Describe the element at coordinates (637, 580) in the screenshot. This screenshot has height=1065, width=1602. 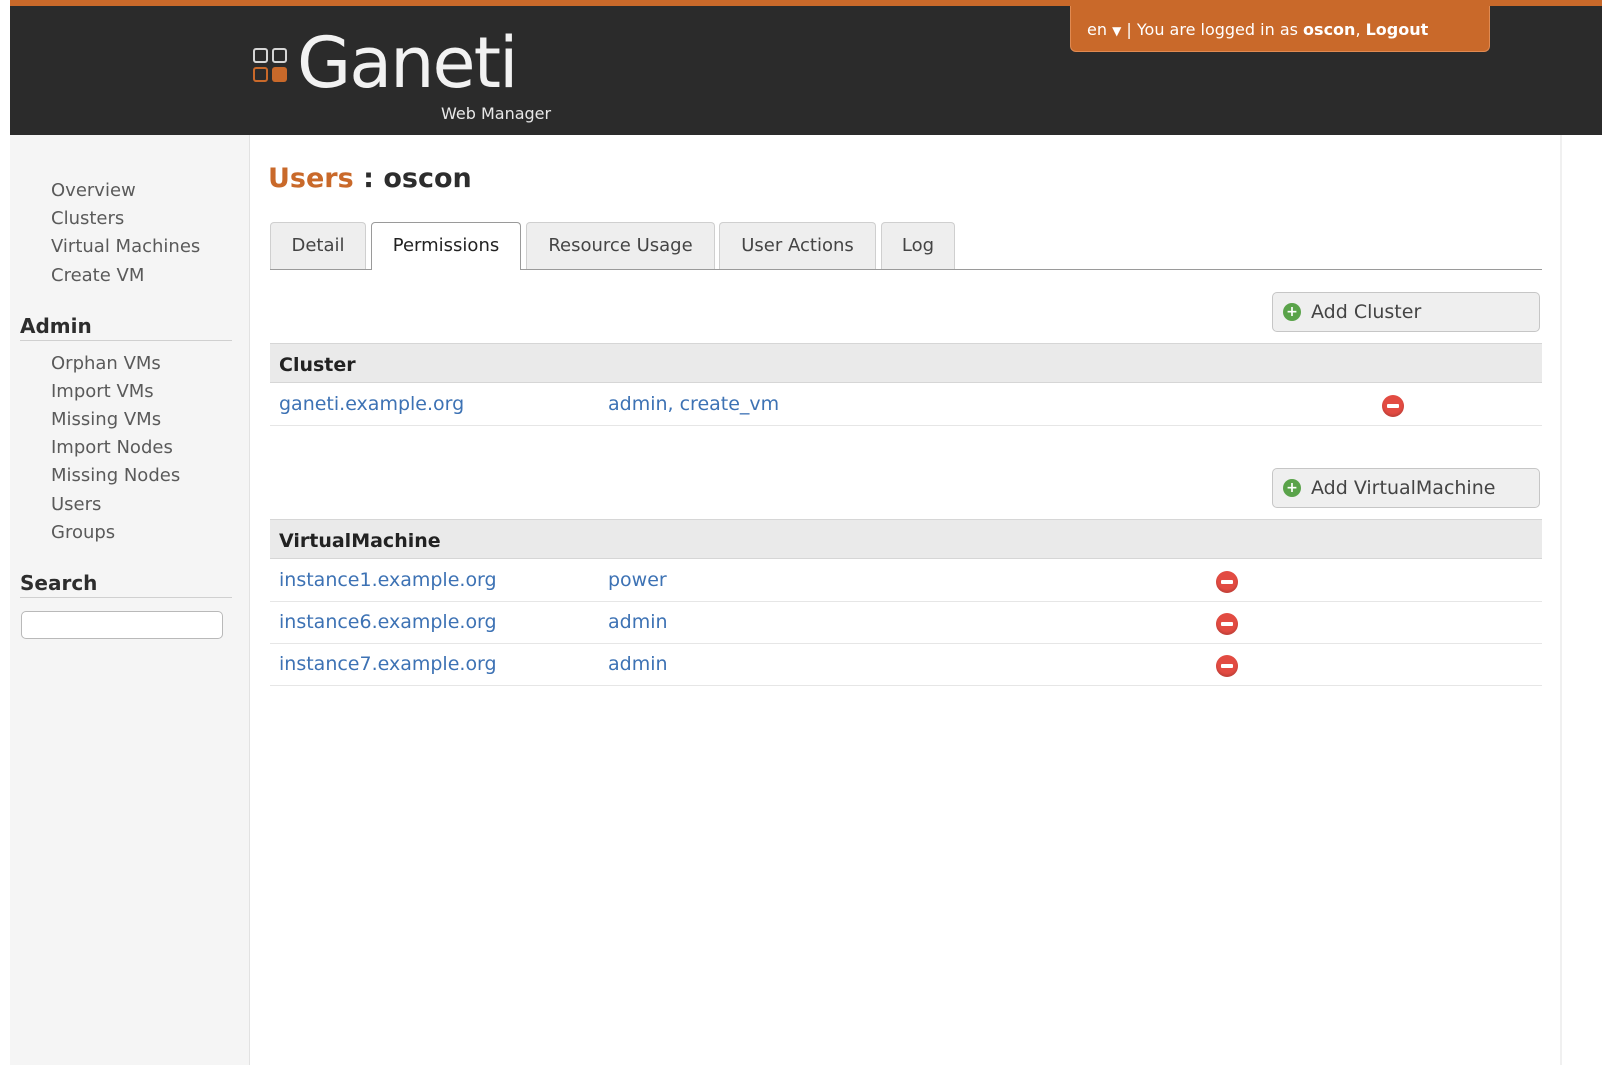
I see `permissions-link: power` at that location.